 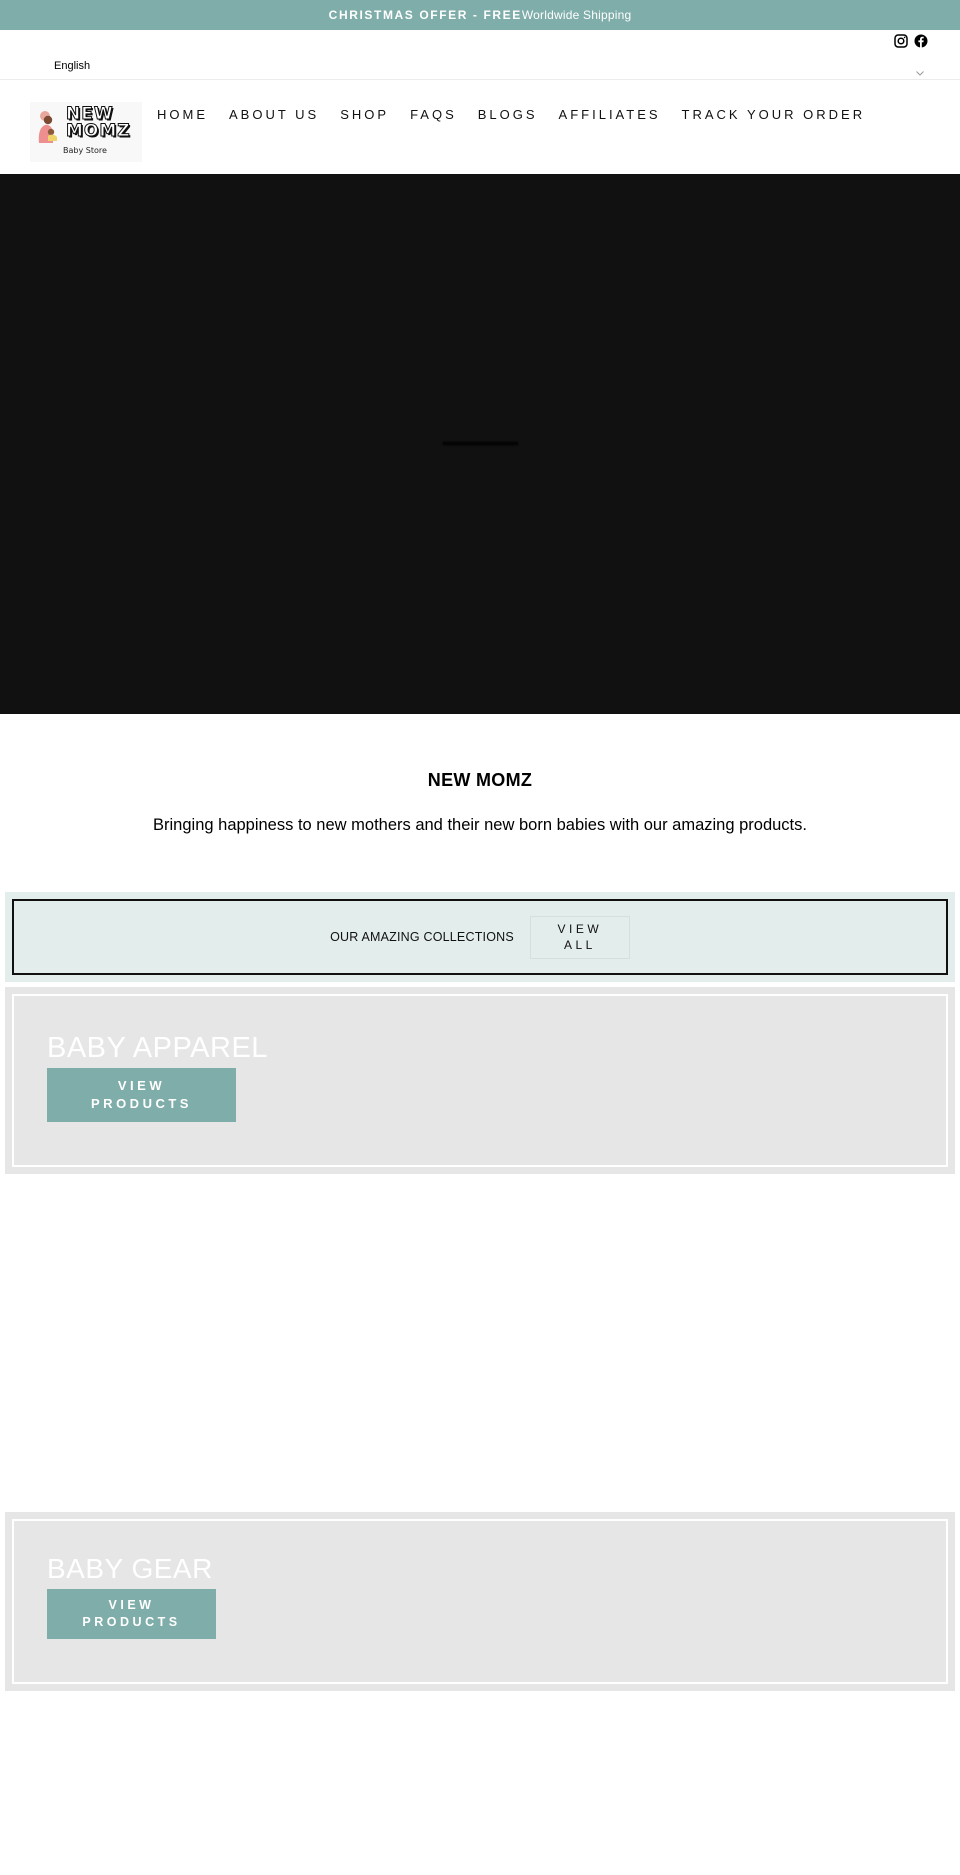 What do you see at coordinates (480, 780) in the screenshot?
I see `intro-title: NEW MOMZ` at bounding box center [480, 780].